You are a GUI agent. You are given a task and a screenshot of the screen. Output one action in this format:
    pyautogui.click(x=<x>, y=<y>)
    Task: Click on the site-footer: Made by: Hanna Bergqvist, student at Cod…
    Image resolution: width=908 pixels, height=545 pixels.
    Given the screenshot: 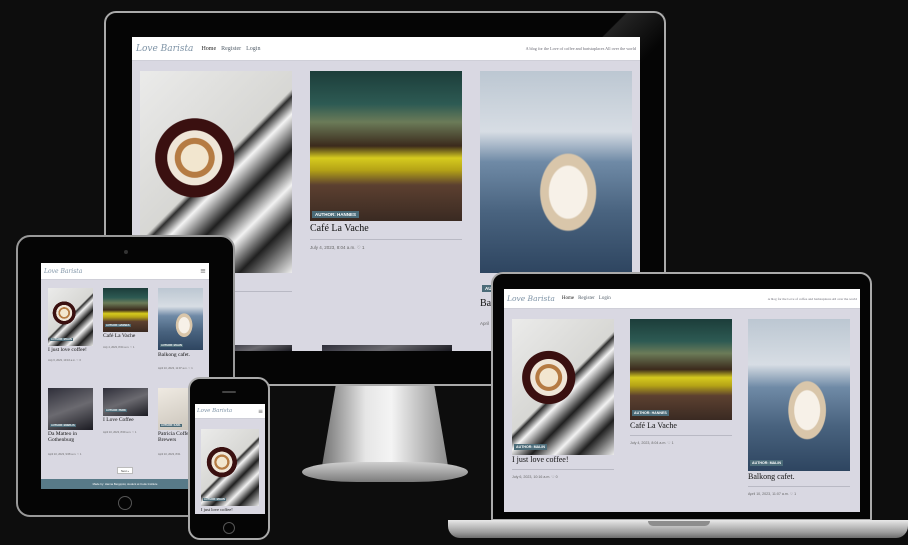 What is the action you would take?
    pyautogui.click(x=125, y=484)
    